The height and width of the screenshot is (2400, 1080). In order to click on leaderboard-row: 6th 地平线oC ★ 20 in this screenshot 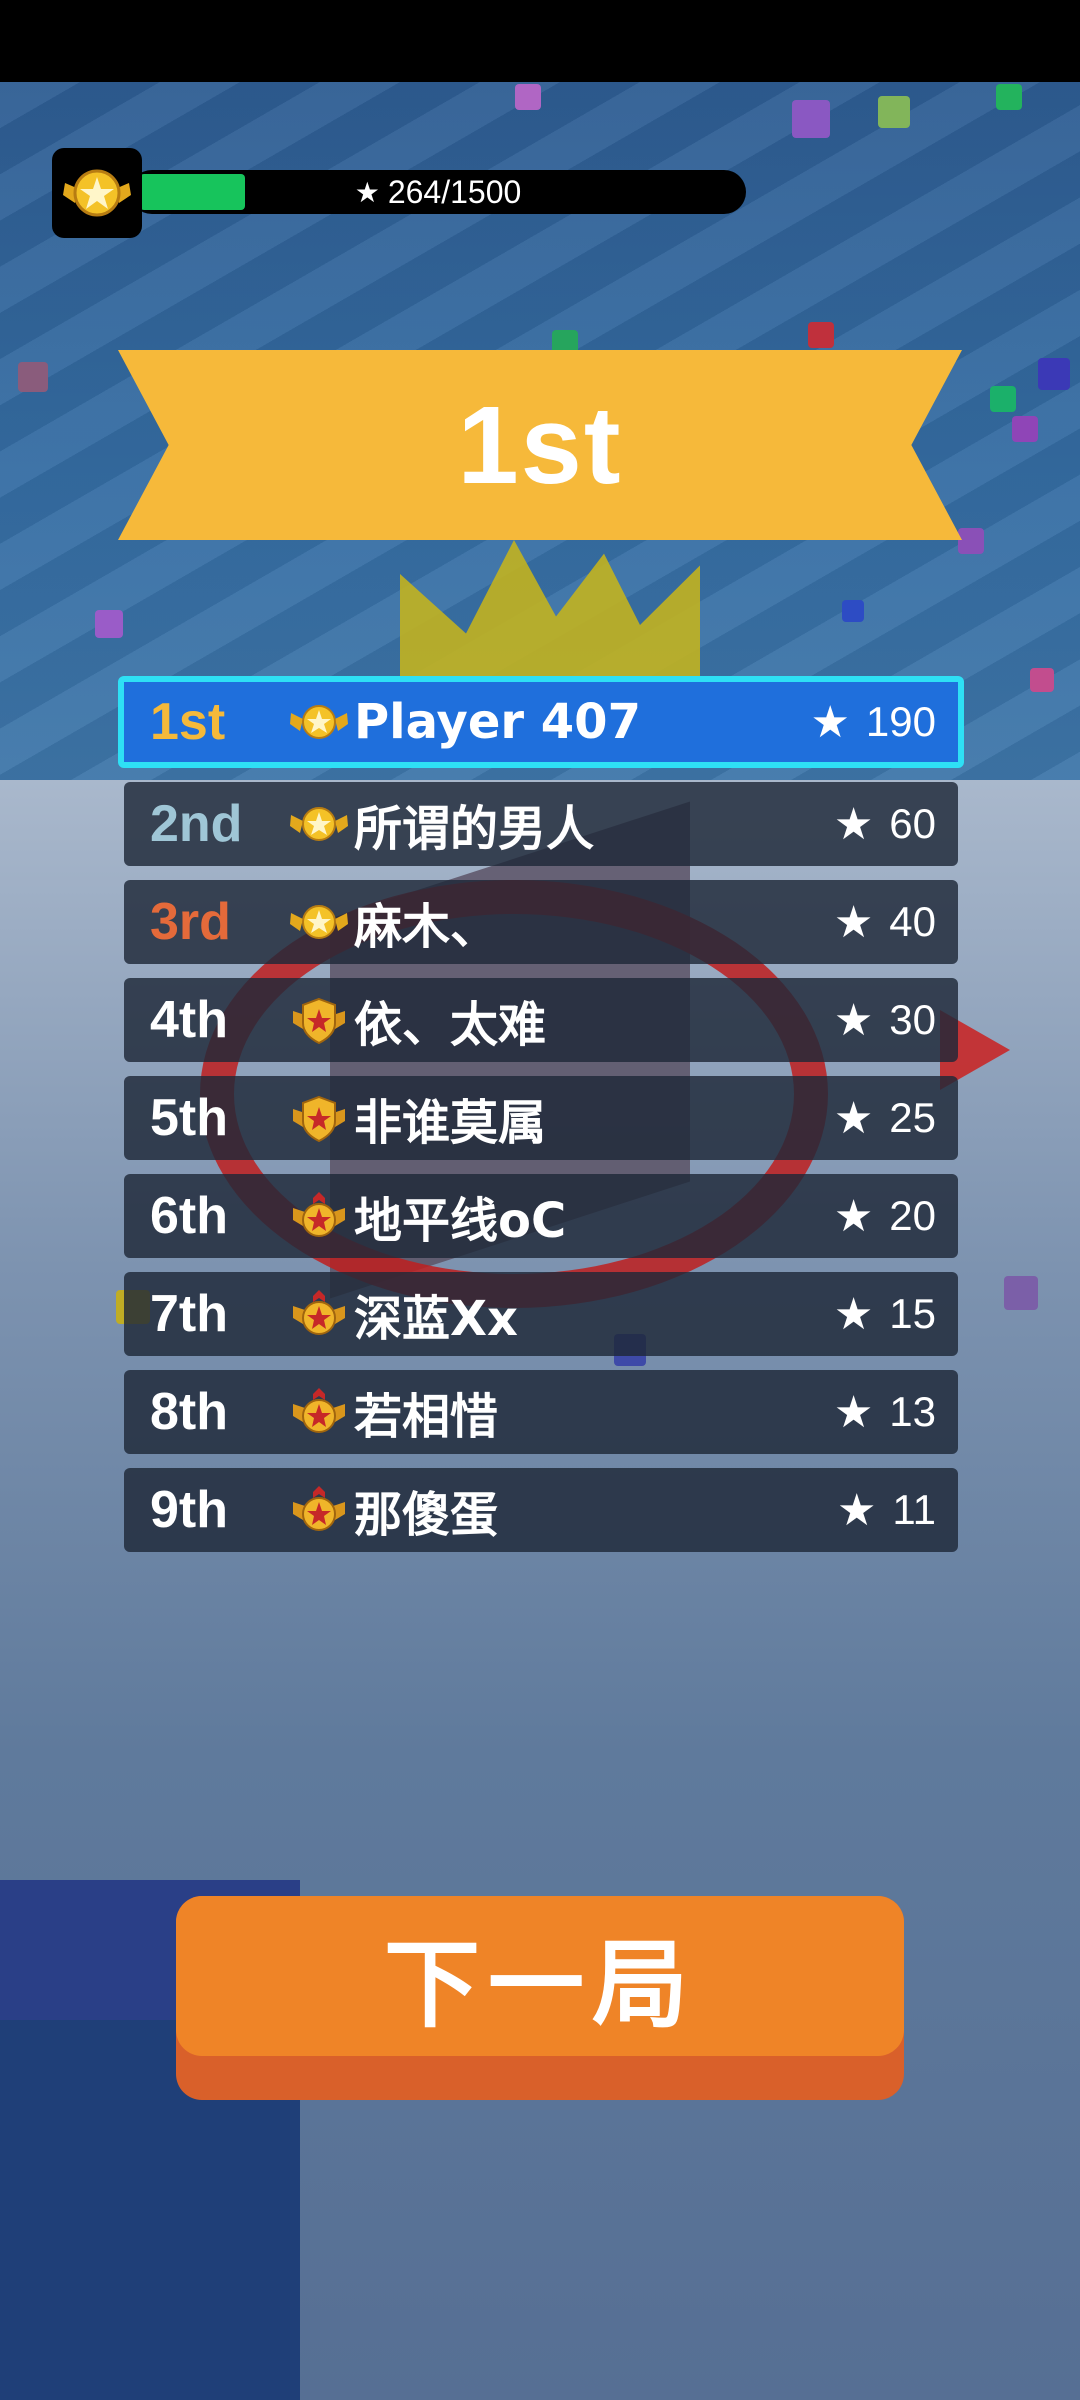, I will do `click(541, 1216)`.